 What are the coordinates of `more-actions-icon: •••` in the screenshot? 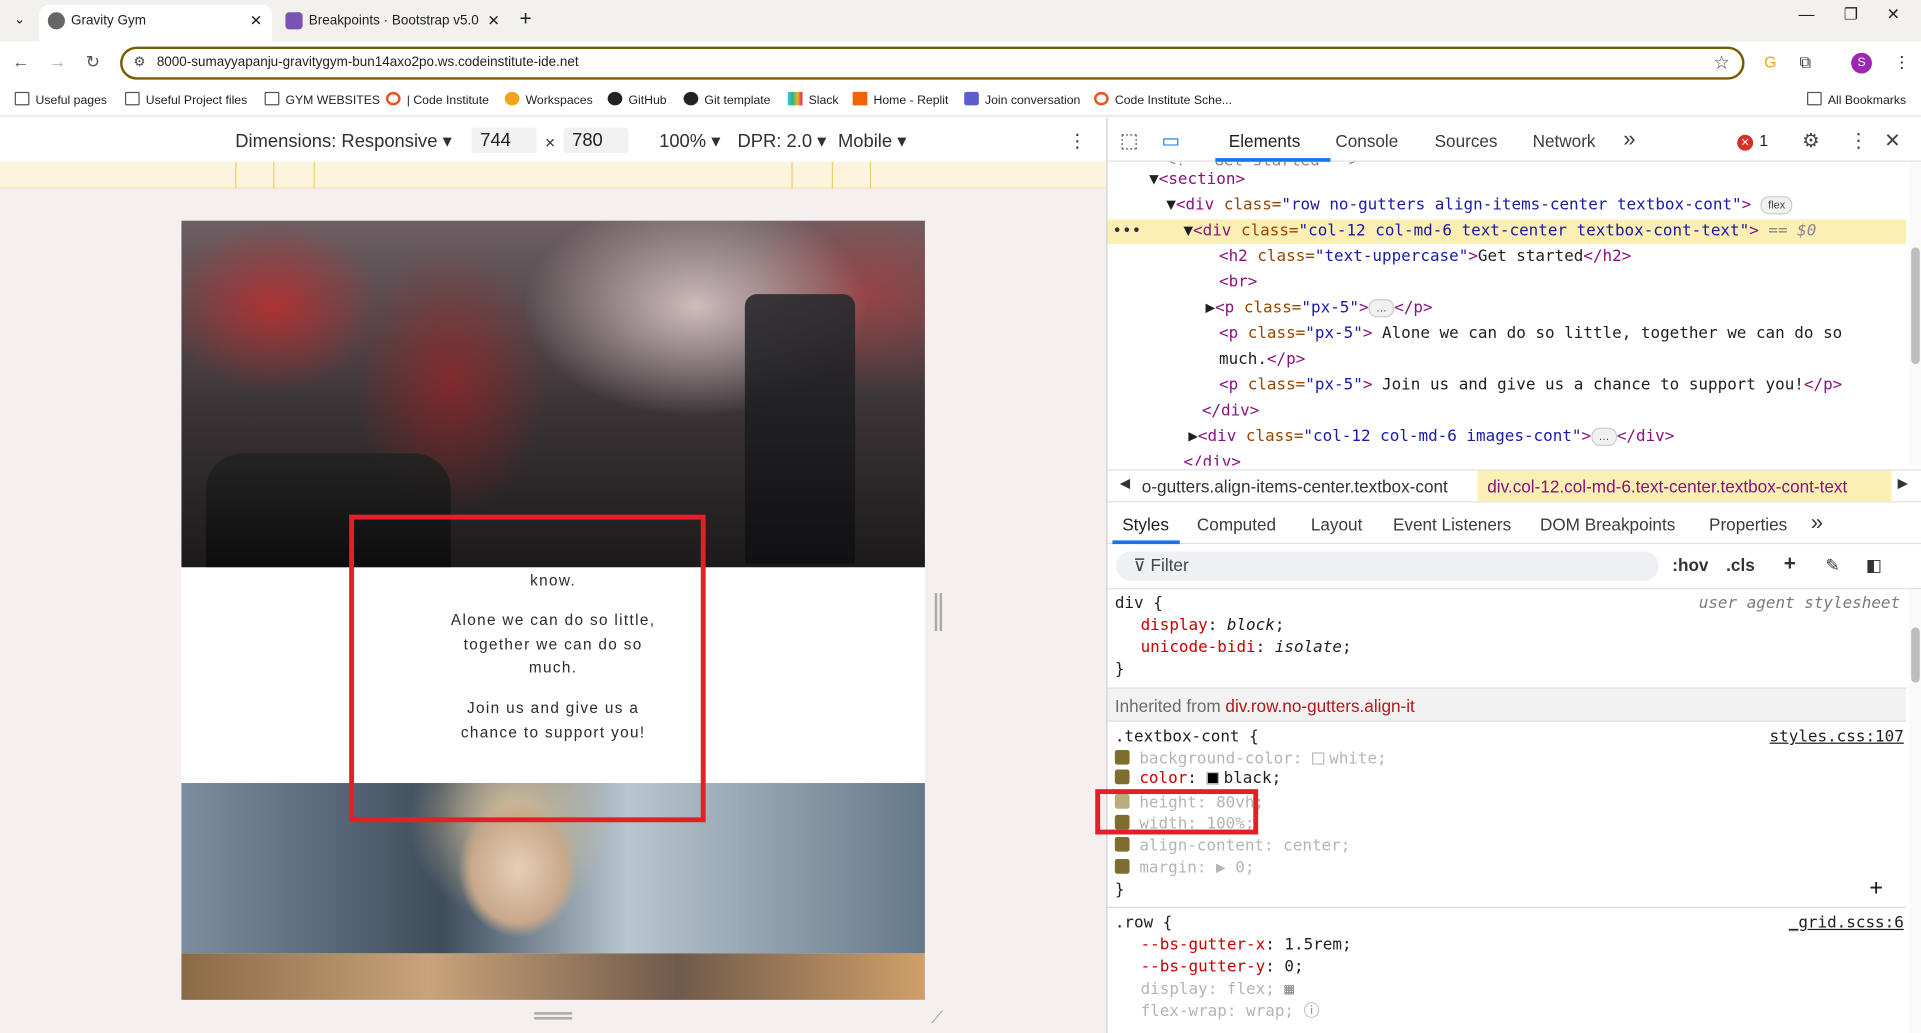 It's located at (1126, 231).